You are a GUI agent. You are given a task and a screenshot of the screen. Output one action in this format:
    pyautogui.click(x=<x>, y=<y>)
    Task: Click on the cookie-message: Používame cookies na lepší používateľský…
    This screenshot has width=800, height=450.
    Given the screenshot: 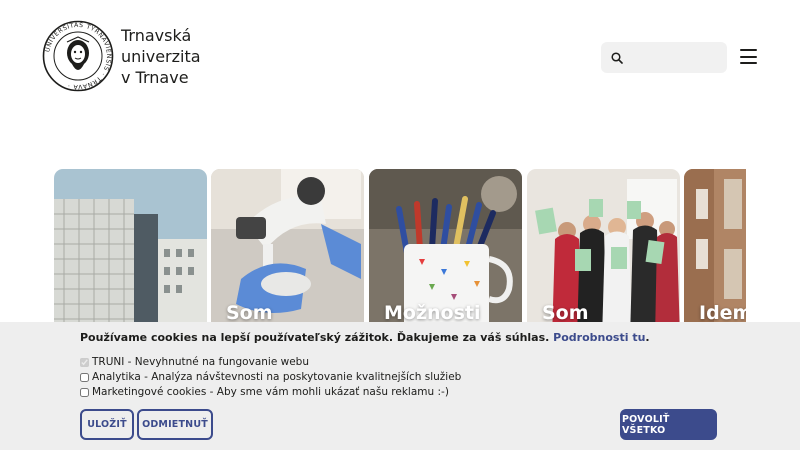 What is the action you would take?
    pyautogui.click(x=365, y=337)
    